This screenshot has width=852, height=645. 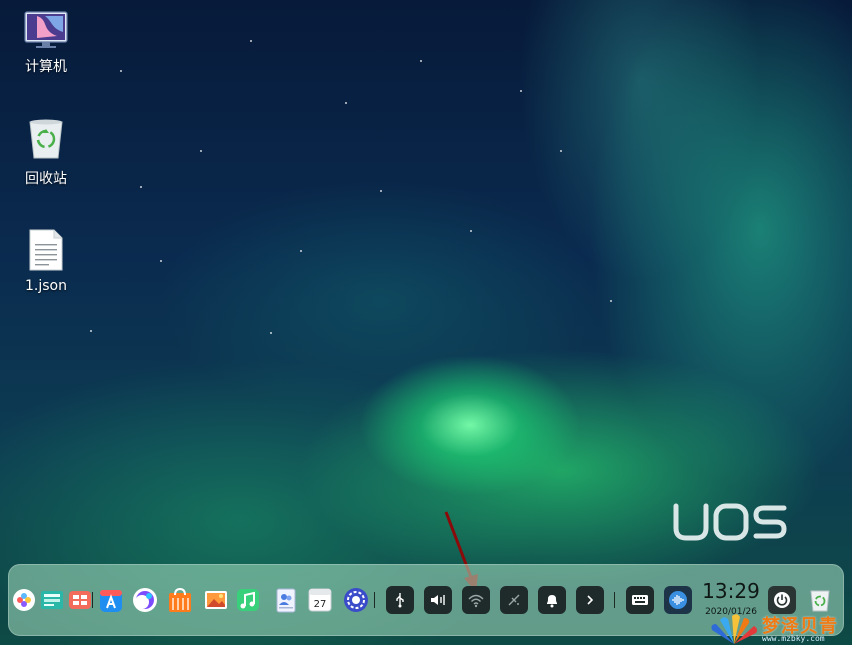 I want to click on file-manager-icon, so click(x=80, y=600).